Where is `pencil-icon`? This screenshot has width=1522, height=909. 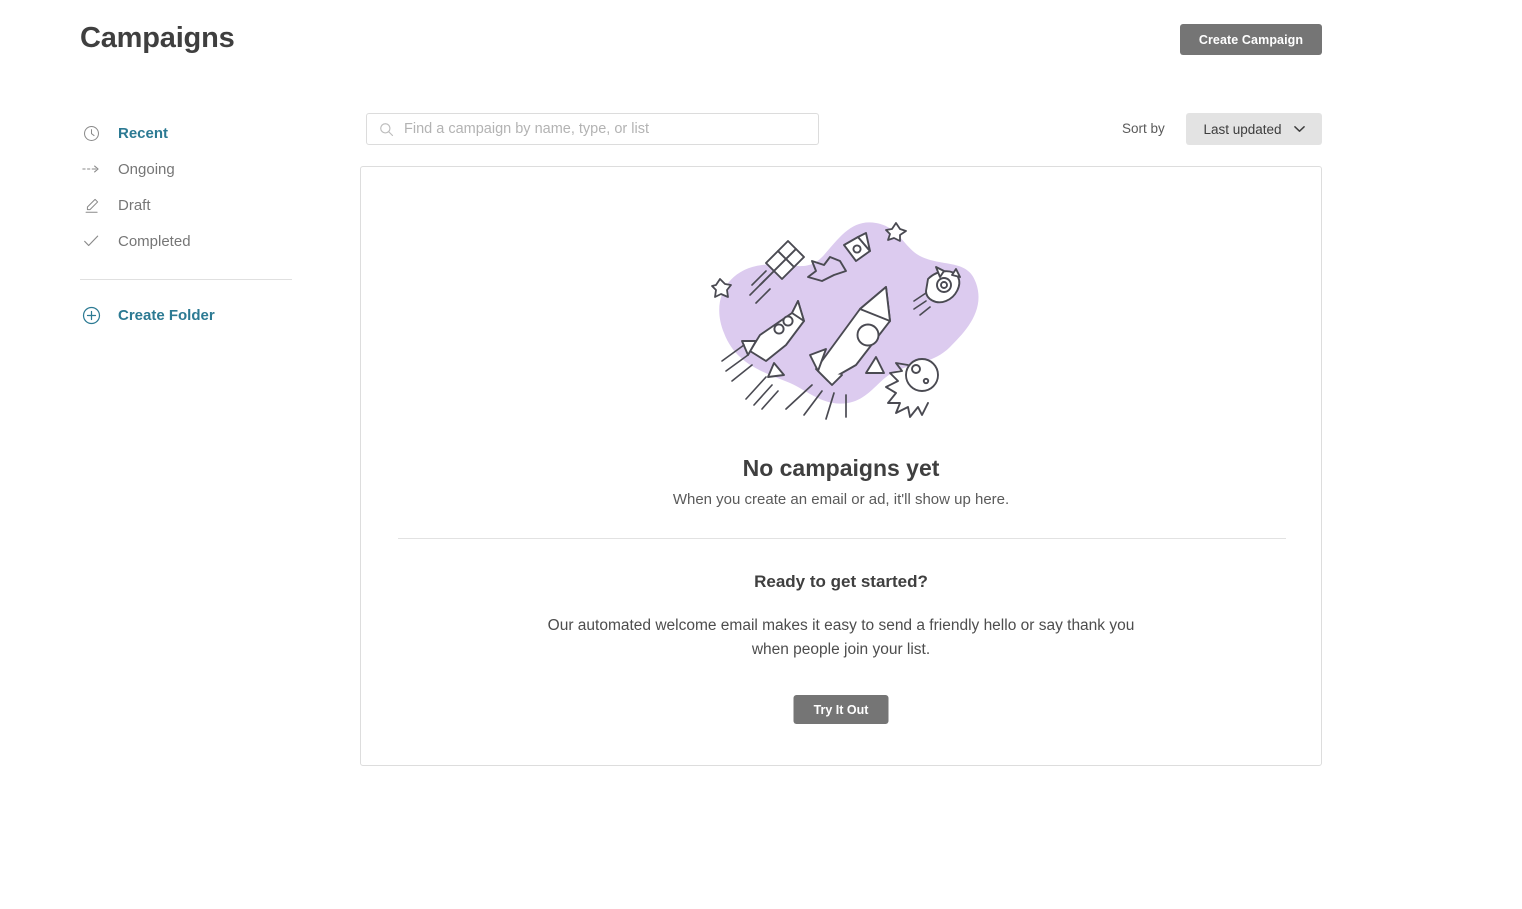 pencil-icon is located at coordinates (91, 205).